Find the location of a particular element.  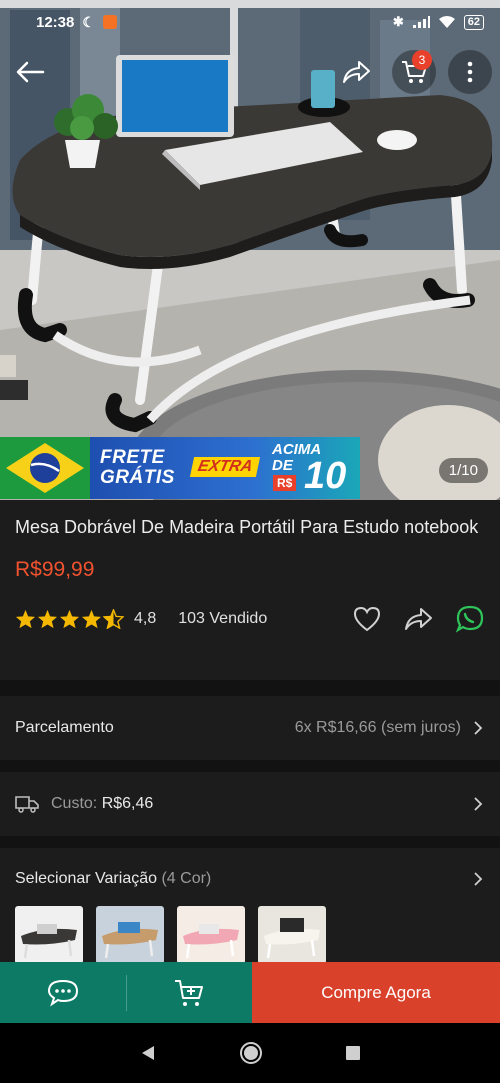

variation-label: Selecionar Variação is located at coordinates (86, 878).